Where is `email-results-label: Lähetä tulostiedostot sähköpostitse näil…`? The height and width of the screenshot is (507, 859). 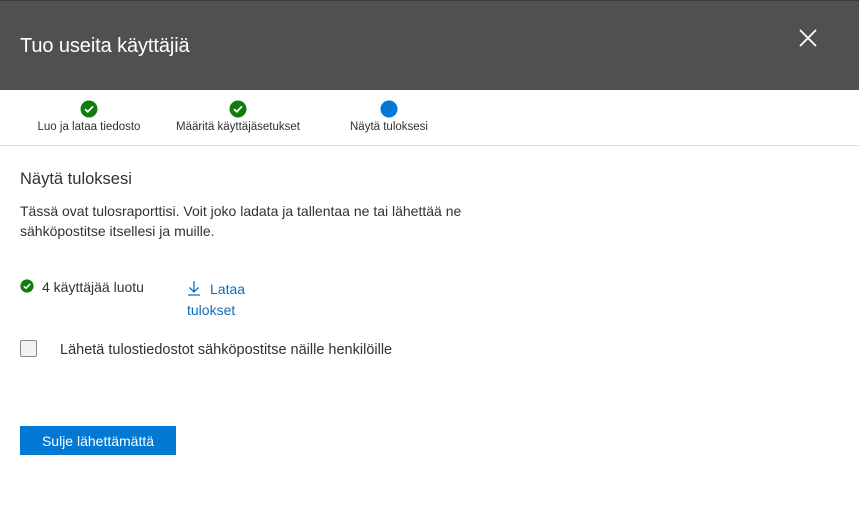
email-results-label: Lähetä tulostiedostot sähköpostitse näil… is located at coordinates (226, 350).